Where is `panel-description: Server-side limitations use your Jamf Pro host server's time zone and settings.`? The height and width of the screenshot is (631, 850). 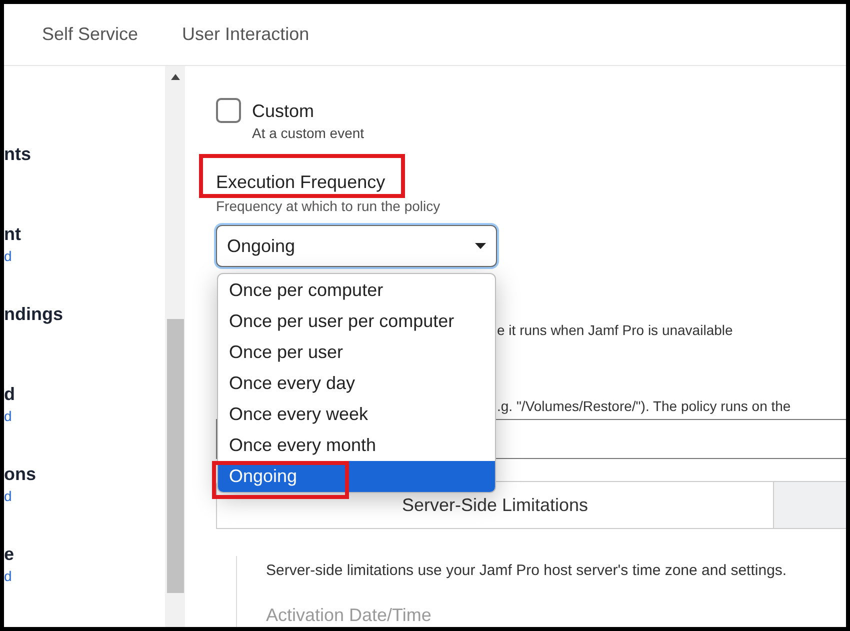 panel-description: Server-side limitations use your Jamf Pro host server's time zone and settings. is located at coordinates (527, 571).